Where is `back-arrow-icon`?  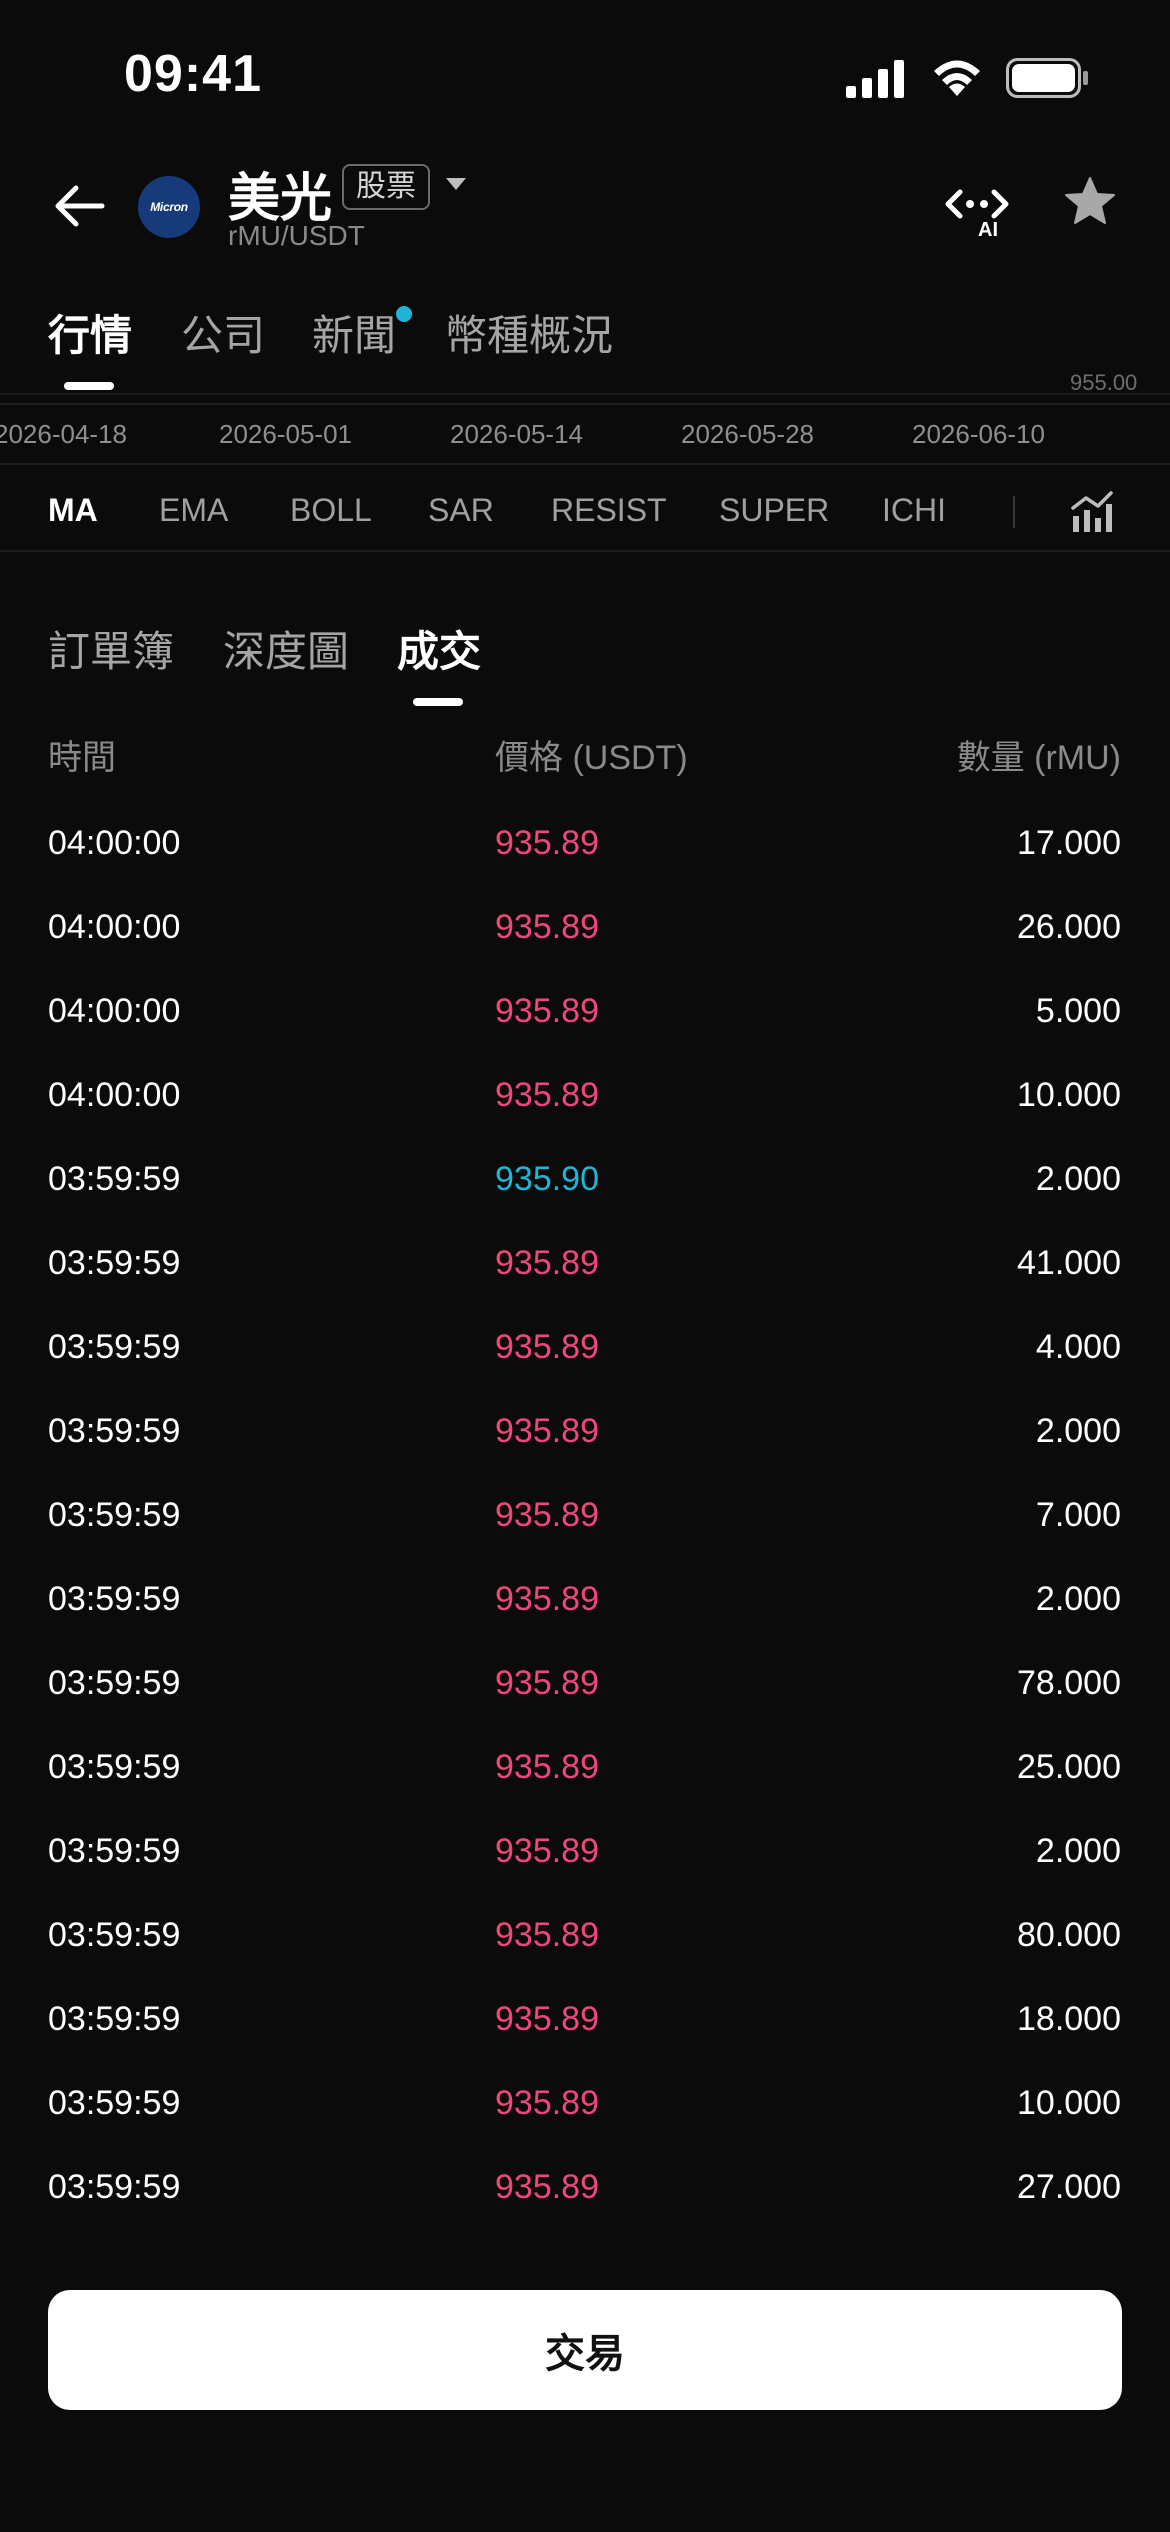 back-arrow-icon is located at coordinates (80, 206).